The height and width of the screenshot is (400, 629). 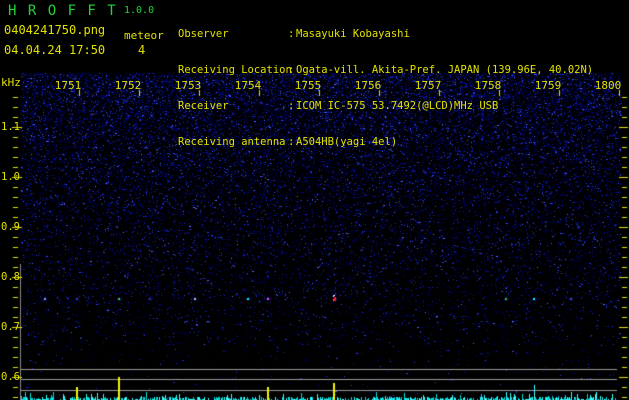 I want to click on x-tick-label: 1757, so click(x=428, y=85).